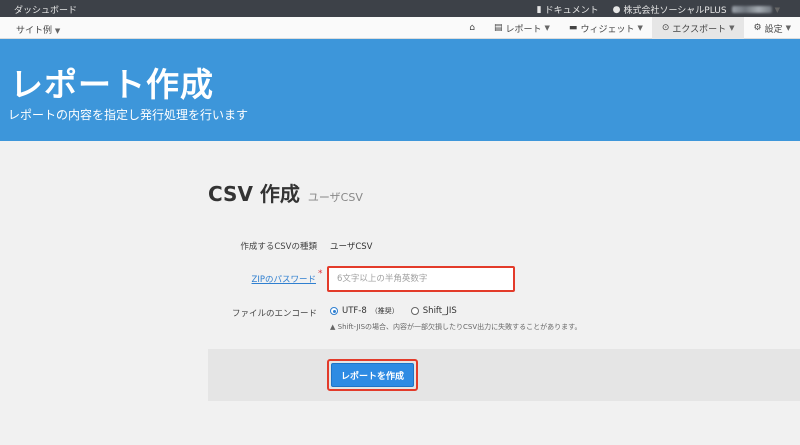 The width and height of the screenshot is (800, 445). What do you see at coordinates (320, 274) in the screenshot?
I see `required-mark: *` at bounding box center [320, 274].